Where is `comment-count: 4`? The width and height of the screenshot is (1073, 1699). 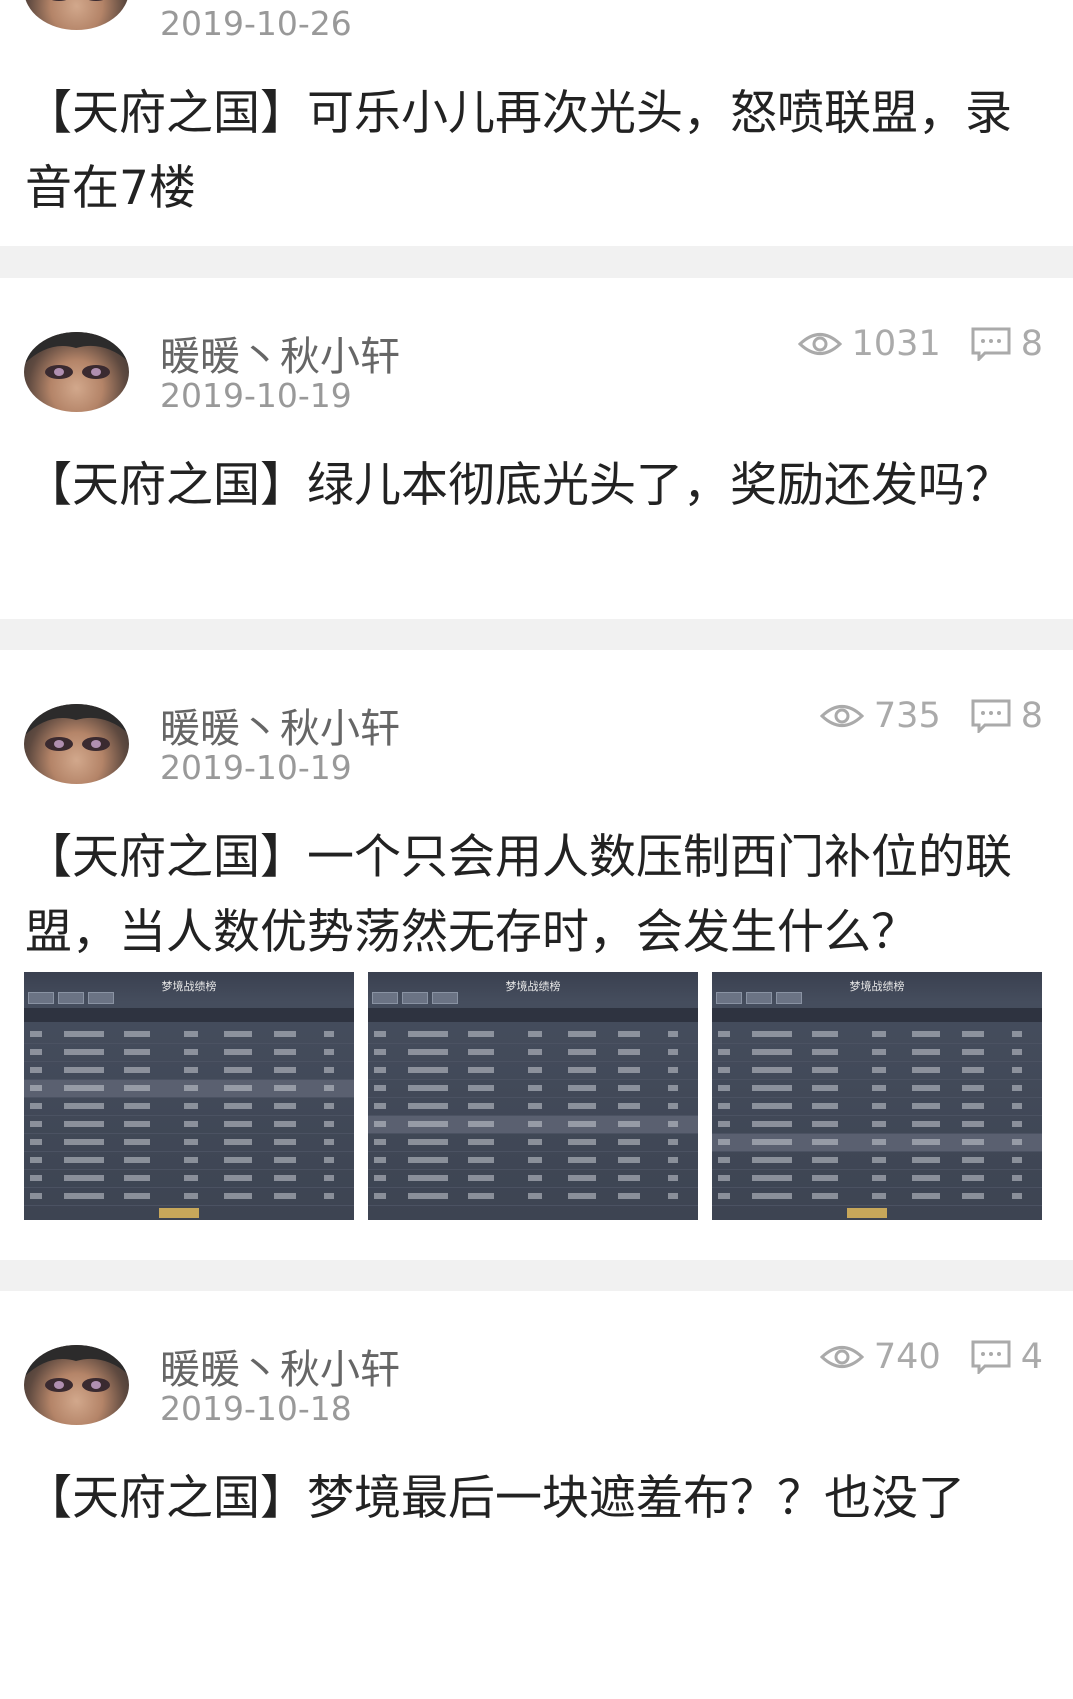 comment-count: 4 is located at coordinates (1031, 1357).